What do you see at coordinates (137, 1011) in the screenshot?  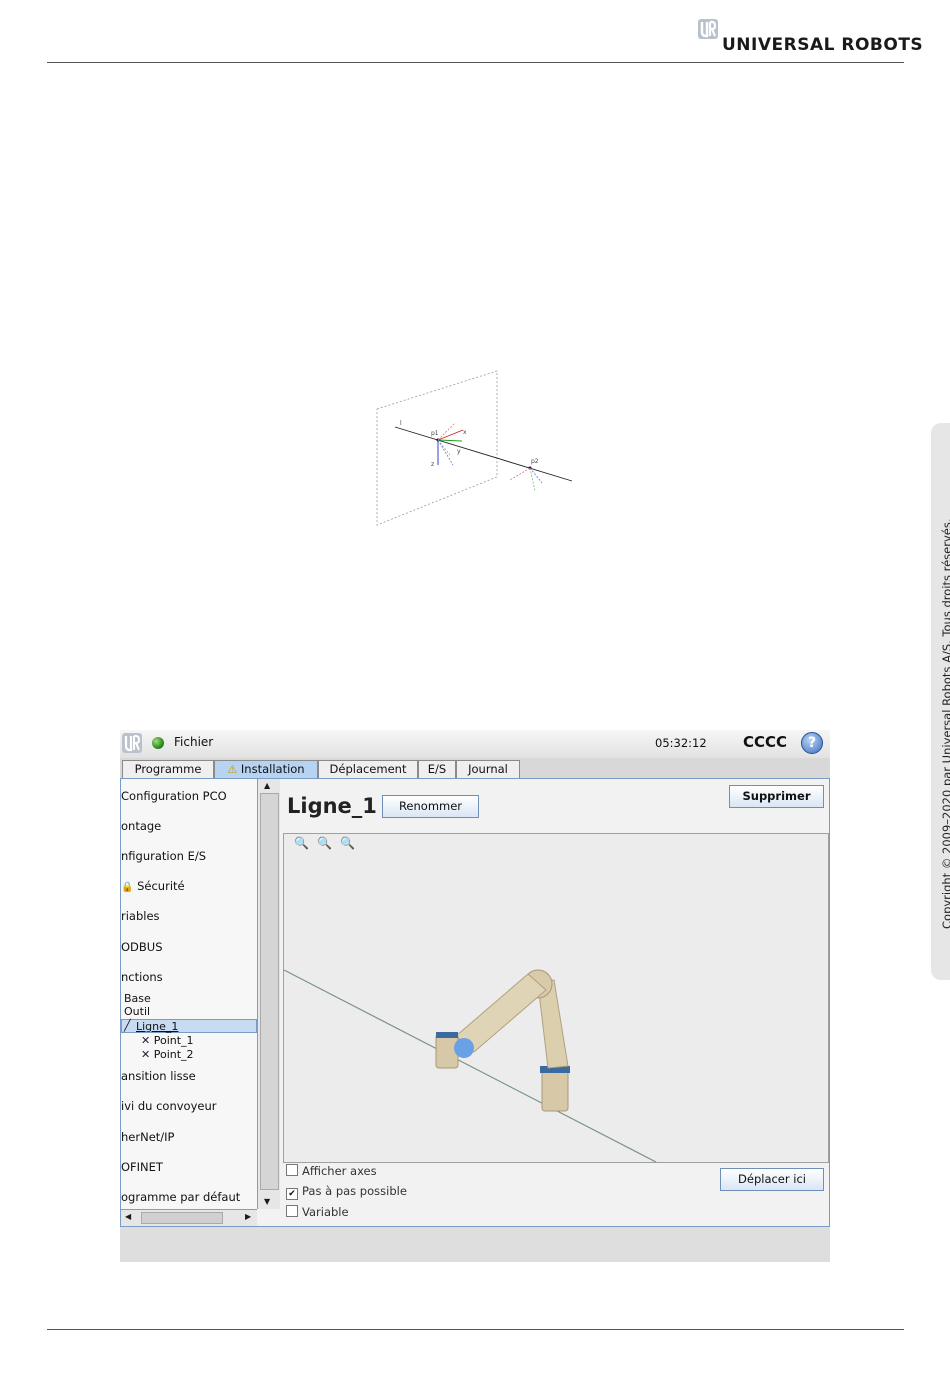 I see `nav-item-outil: Outil` at bounding box center [137, 1011].